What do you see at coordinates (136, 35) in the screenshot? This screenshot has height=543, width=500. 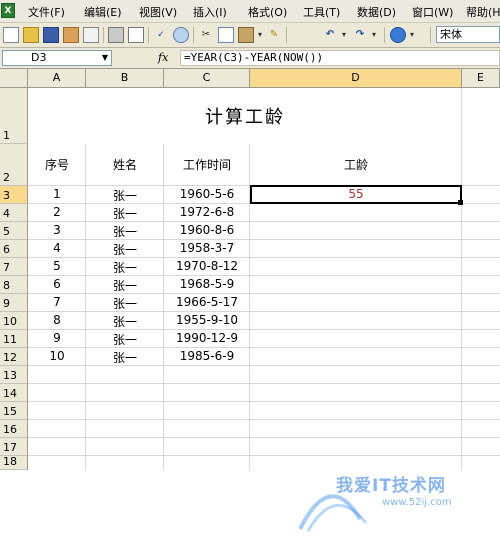 I see `print-preview-icon` at bounding box center [136, 35].